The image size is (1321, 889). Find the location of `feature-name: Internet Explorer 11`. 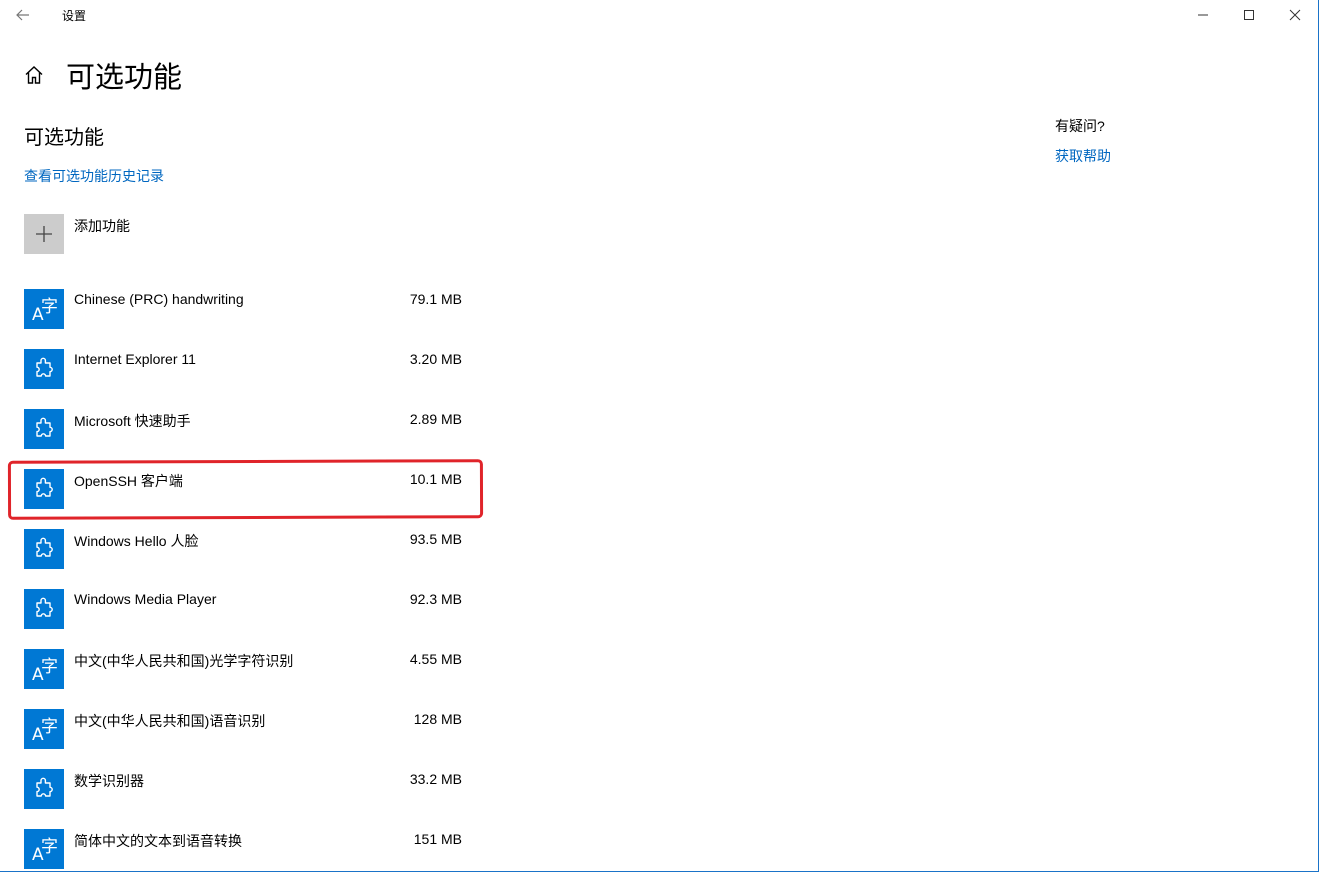

feature-name: Internet Explorer 11 is located at coordinates (135, 359).